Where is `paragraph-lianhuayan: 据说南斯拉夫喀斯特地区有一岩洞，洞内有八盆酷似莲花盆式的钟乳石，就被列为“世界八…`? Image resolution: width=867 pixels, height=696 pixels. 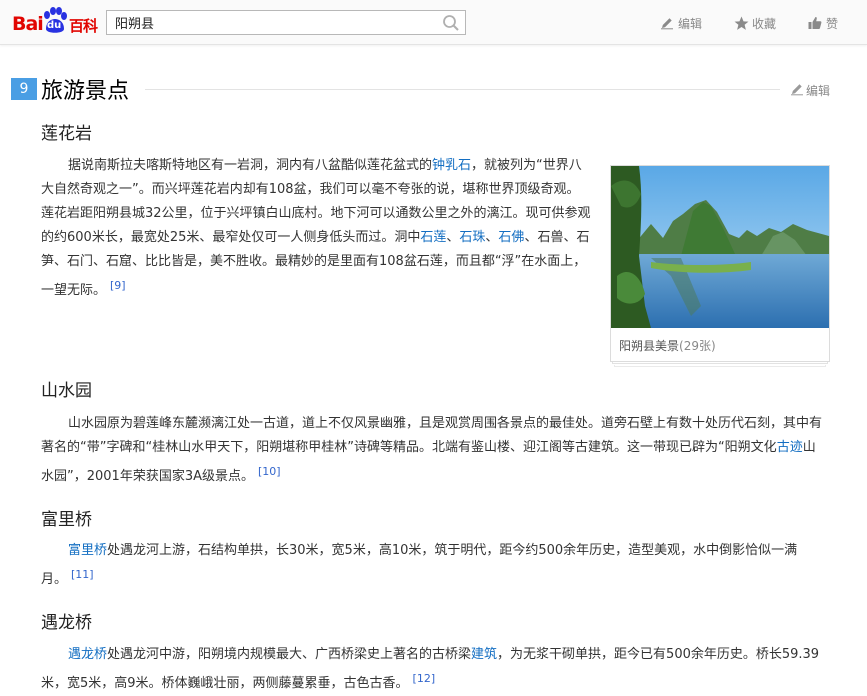 paragraph-lianhuayan: 据说南斯拉夫喀斯特地区有一岩洞，洞内有八盆酷似莲花盆式的钟乳石，就被列为“世界八… is located at coordinates (316, 228).